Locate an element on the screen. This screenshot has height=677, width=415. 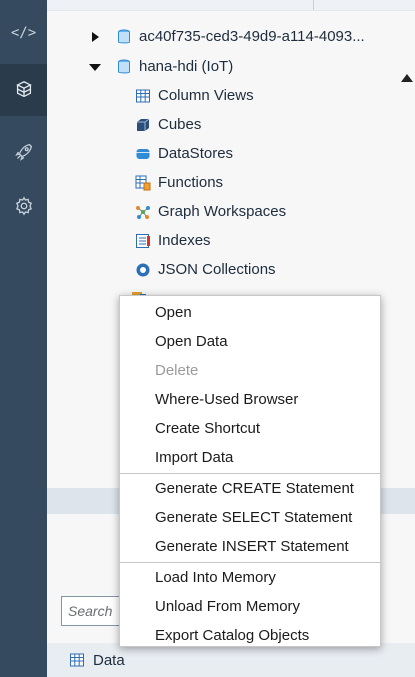
deploy-button is located at coordinates (23, 152).